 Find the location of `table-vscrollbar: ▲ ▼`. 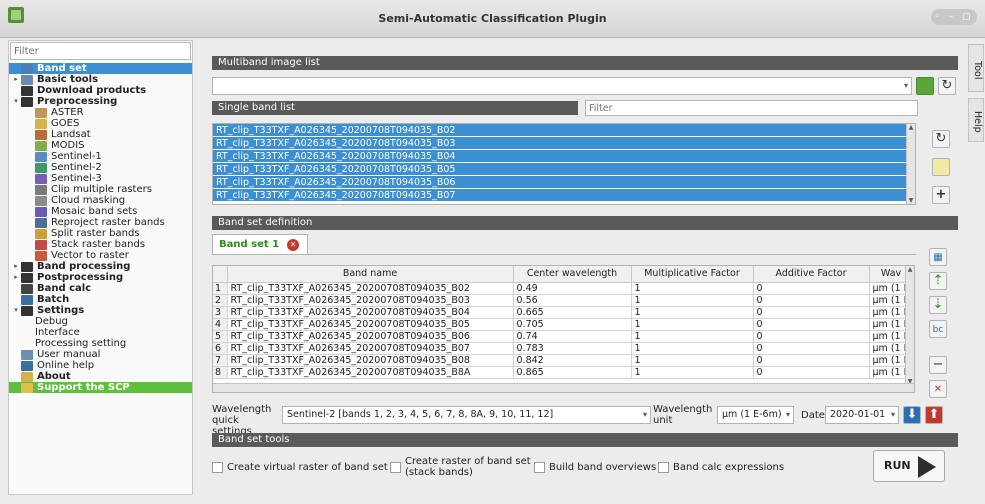

table-vscrollbar: ▲ ▼ is located at coordinates (909, 325).